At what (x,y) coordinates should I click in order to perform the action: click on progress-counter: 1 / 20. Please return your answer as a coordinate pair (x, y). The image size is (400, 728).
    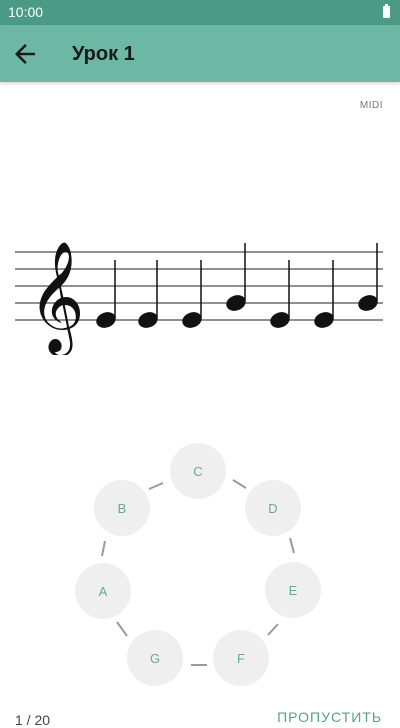
    Looking at the image, I should click on (33, 720).